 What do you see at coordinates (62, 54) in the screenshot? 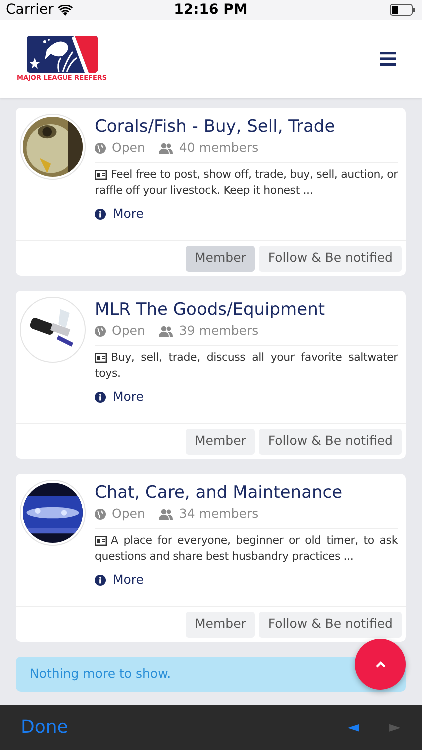
I see `logo-fish-icon` at bounding box center [62, 54].